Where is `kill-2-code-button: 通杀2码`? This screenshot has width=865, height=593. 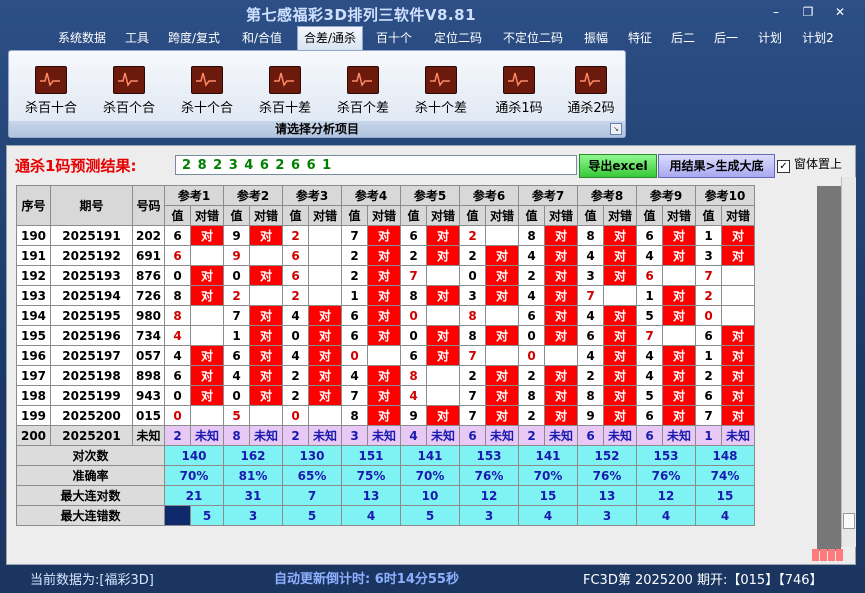 kill-2-code-button: 通杀2码 is located at coordinates (591, 91).